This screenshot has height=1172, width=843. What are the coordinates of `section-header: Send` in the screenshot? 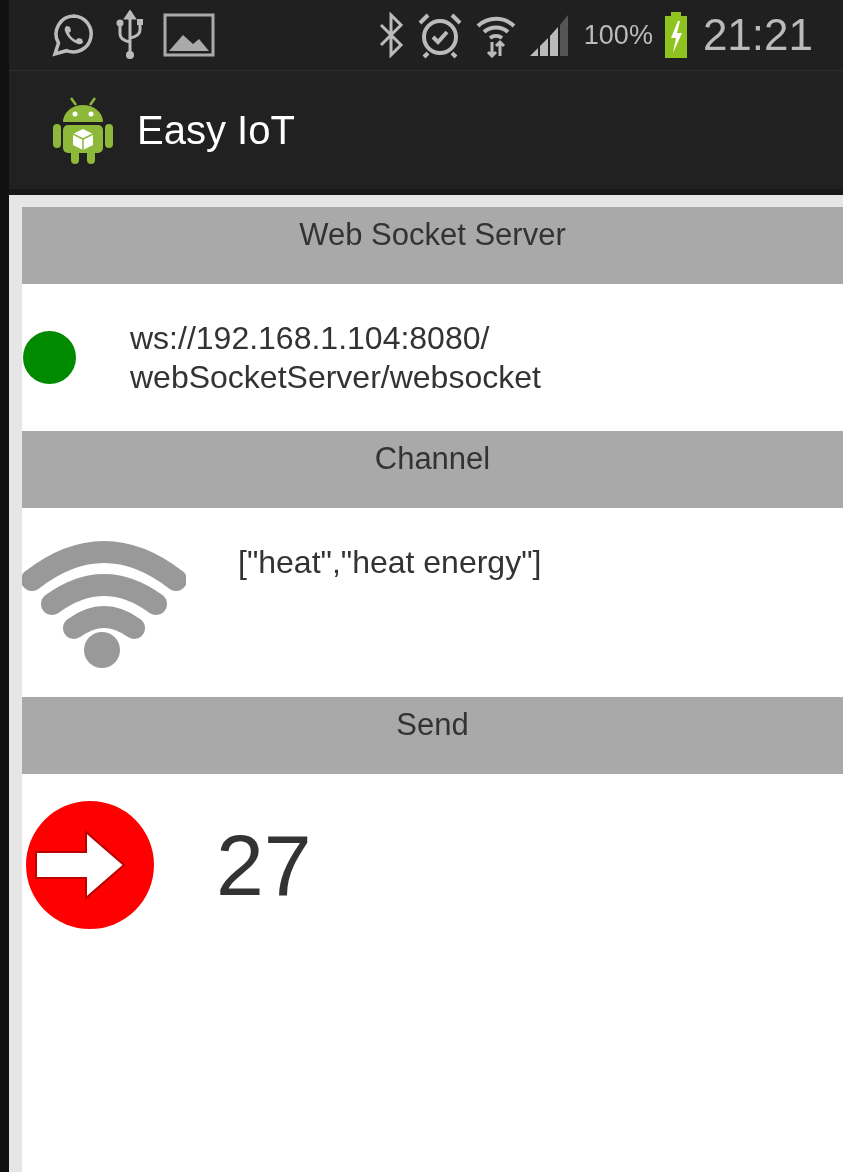 It's located at (432, 735).